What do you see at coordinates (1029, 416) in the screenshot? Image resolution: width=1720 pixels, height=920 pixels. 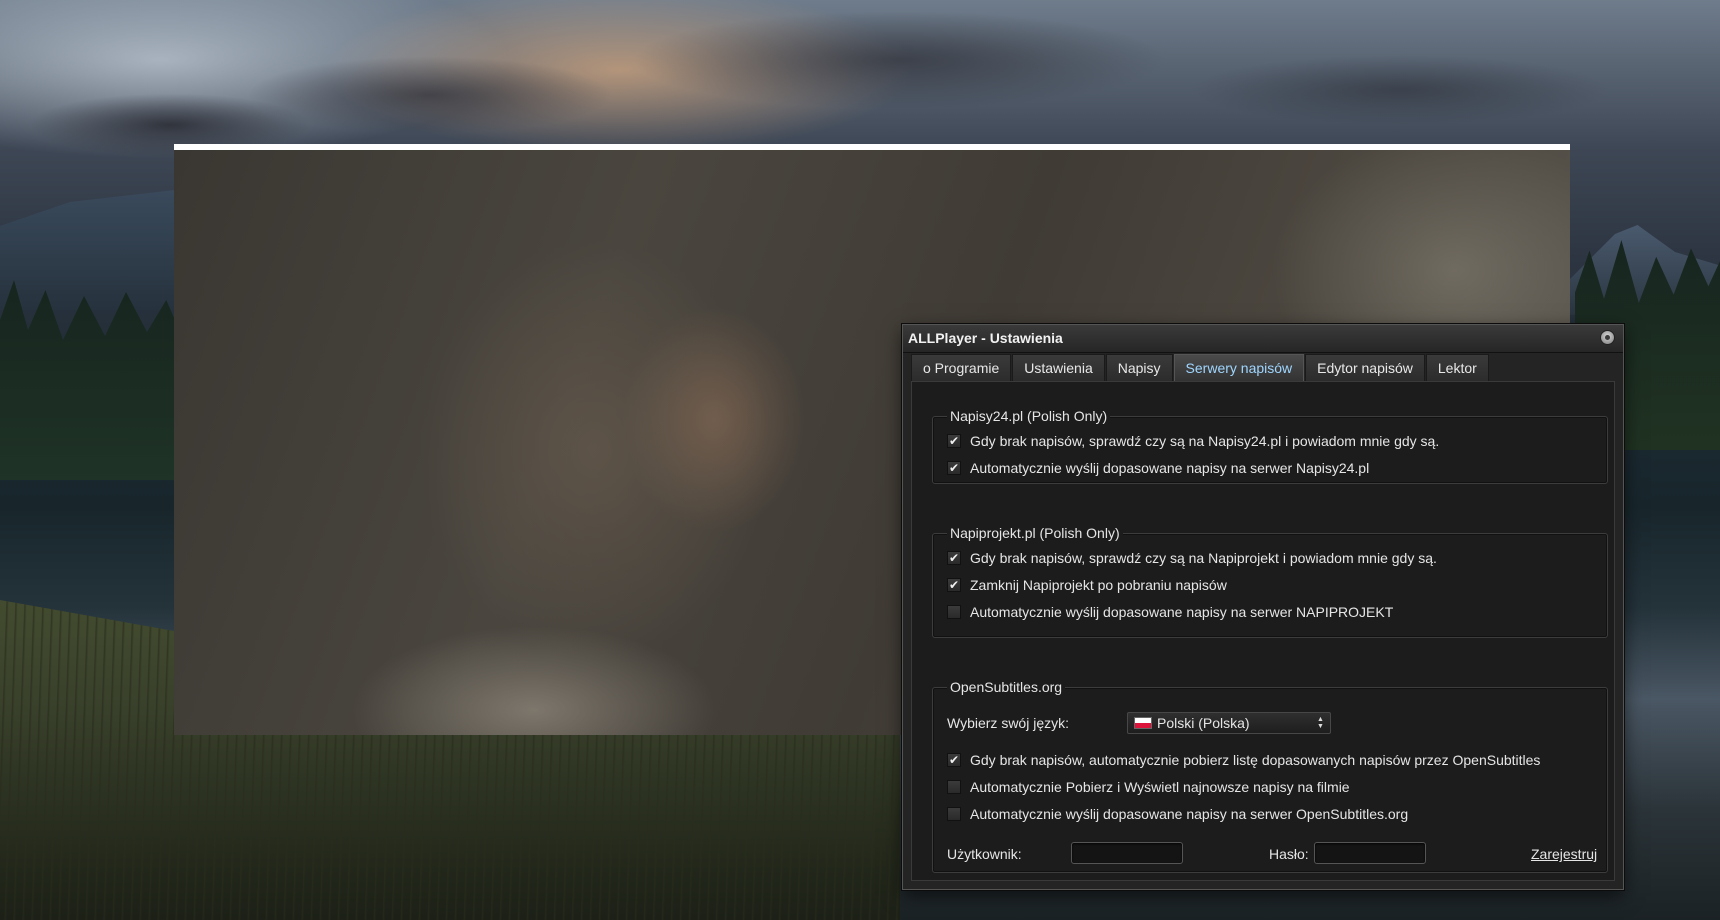 I see `group-legend: Napisy24.pl (Polish Only)` at bounding box center [1029, 416].